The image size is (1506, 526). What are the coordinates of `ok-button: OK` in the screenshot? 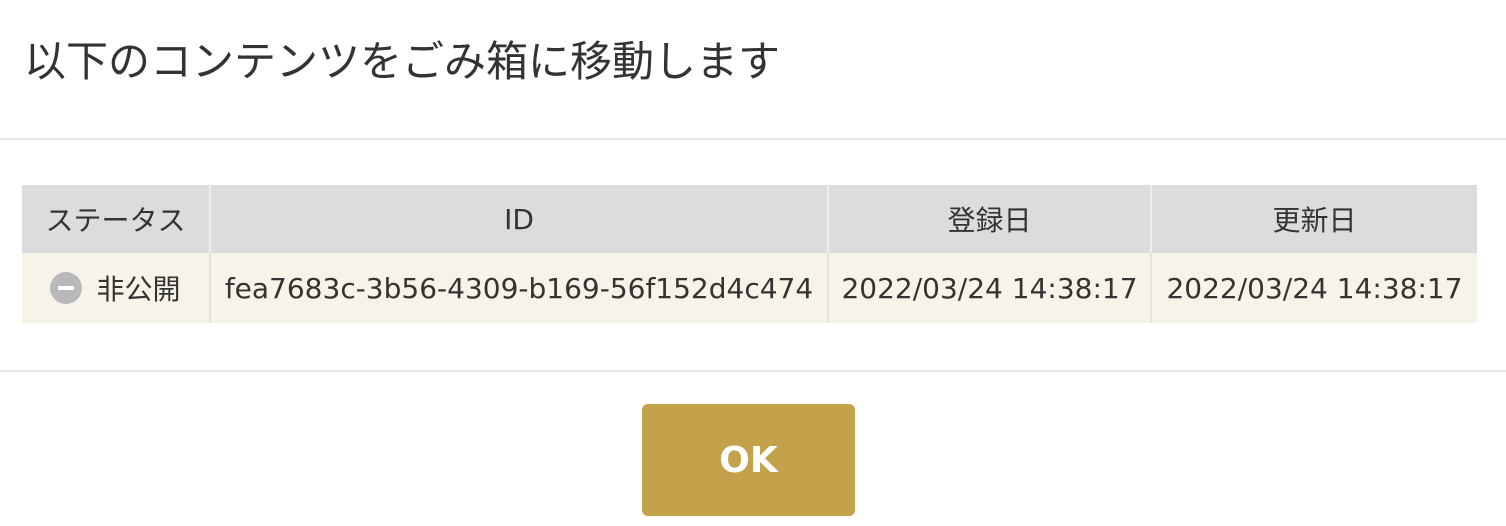 It's located at (748, 460).